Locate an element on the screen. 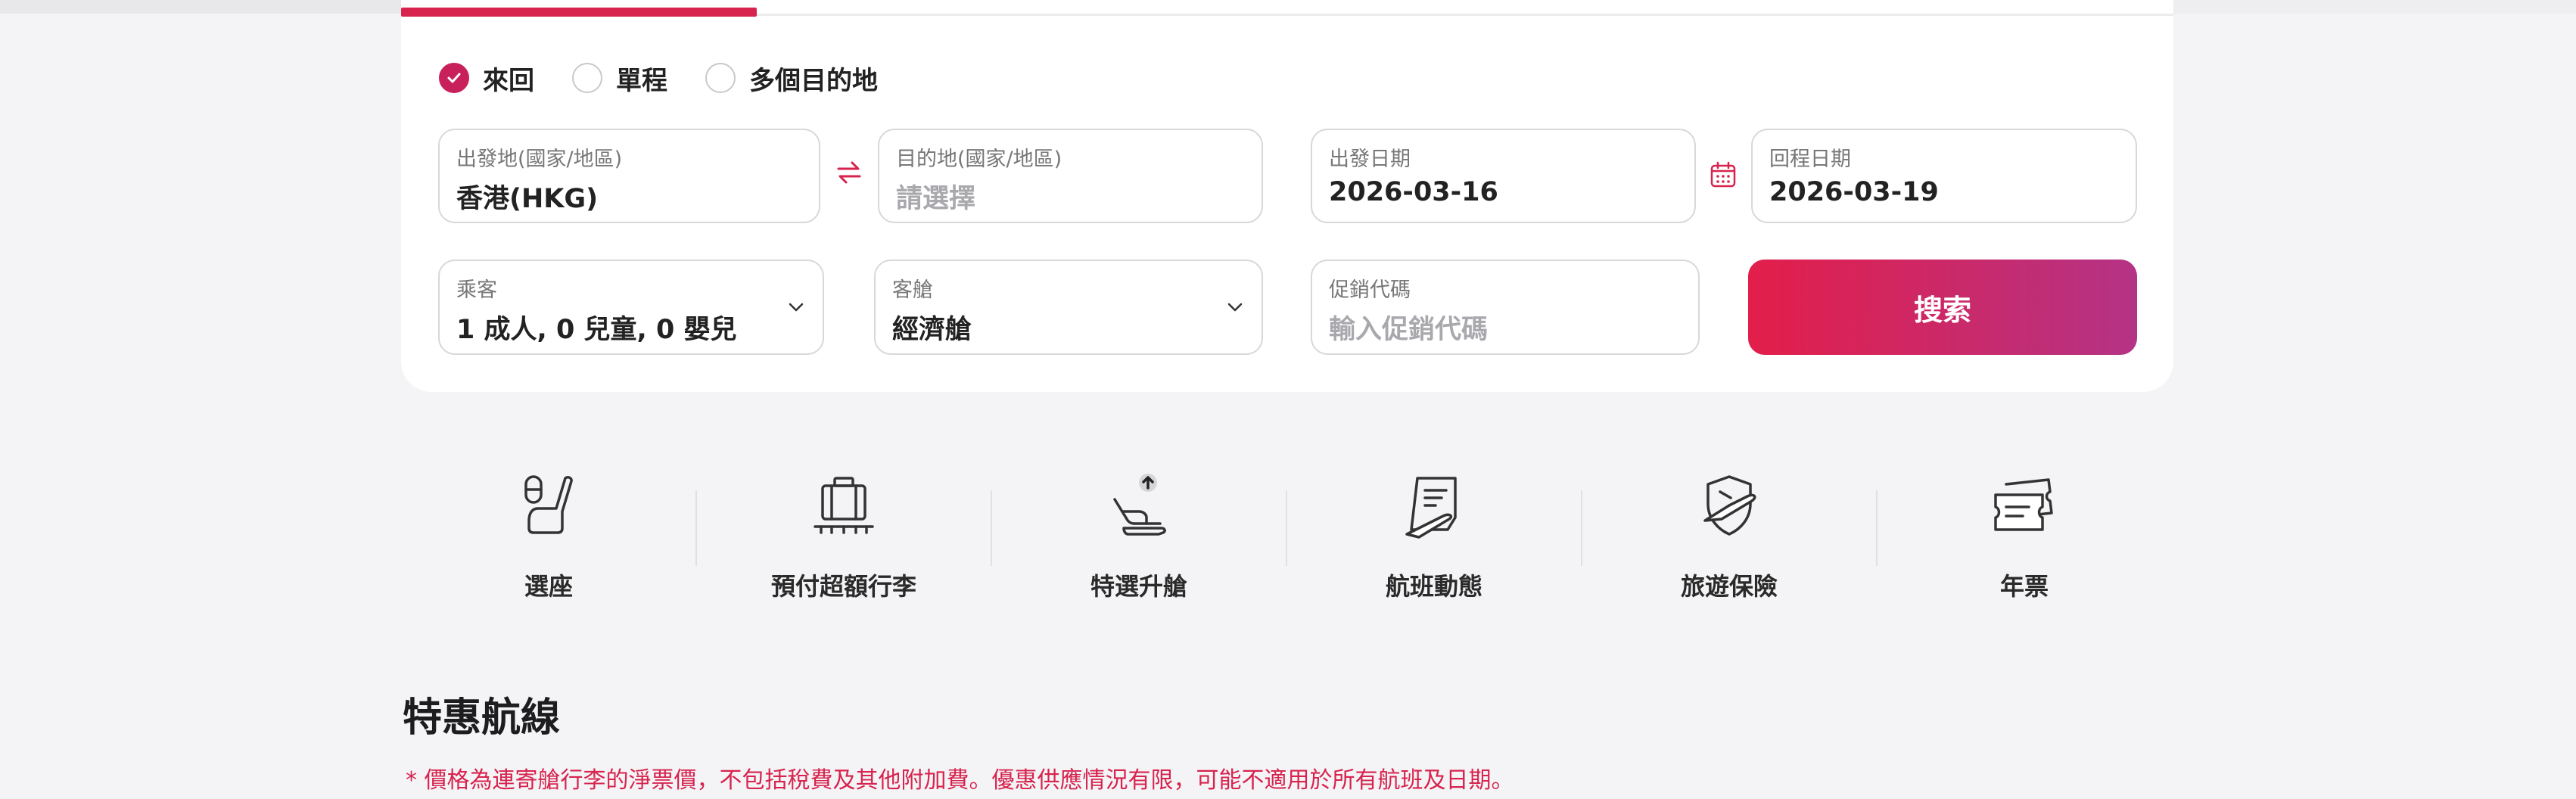  trip-type-label: 來回 is located at coordinates (508, 80).